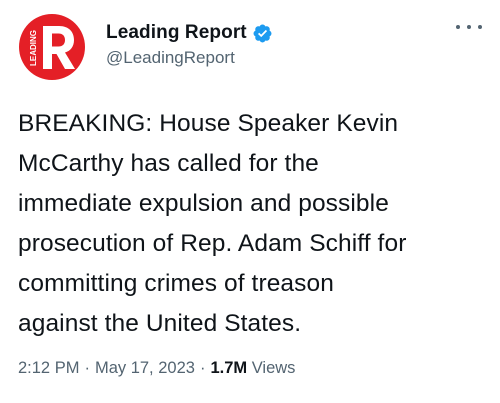 Image resolution: width=500 pixels, height=403 pixels. I want to click on views-label: Views, so click(274, 368).